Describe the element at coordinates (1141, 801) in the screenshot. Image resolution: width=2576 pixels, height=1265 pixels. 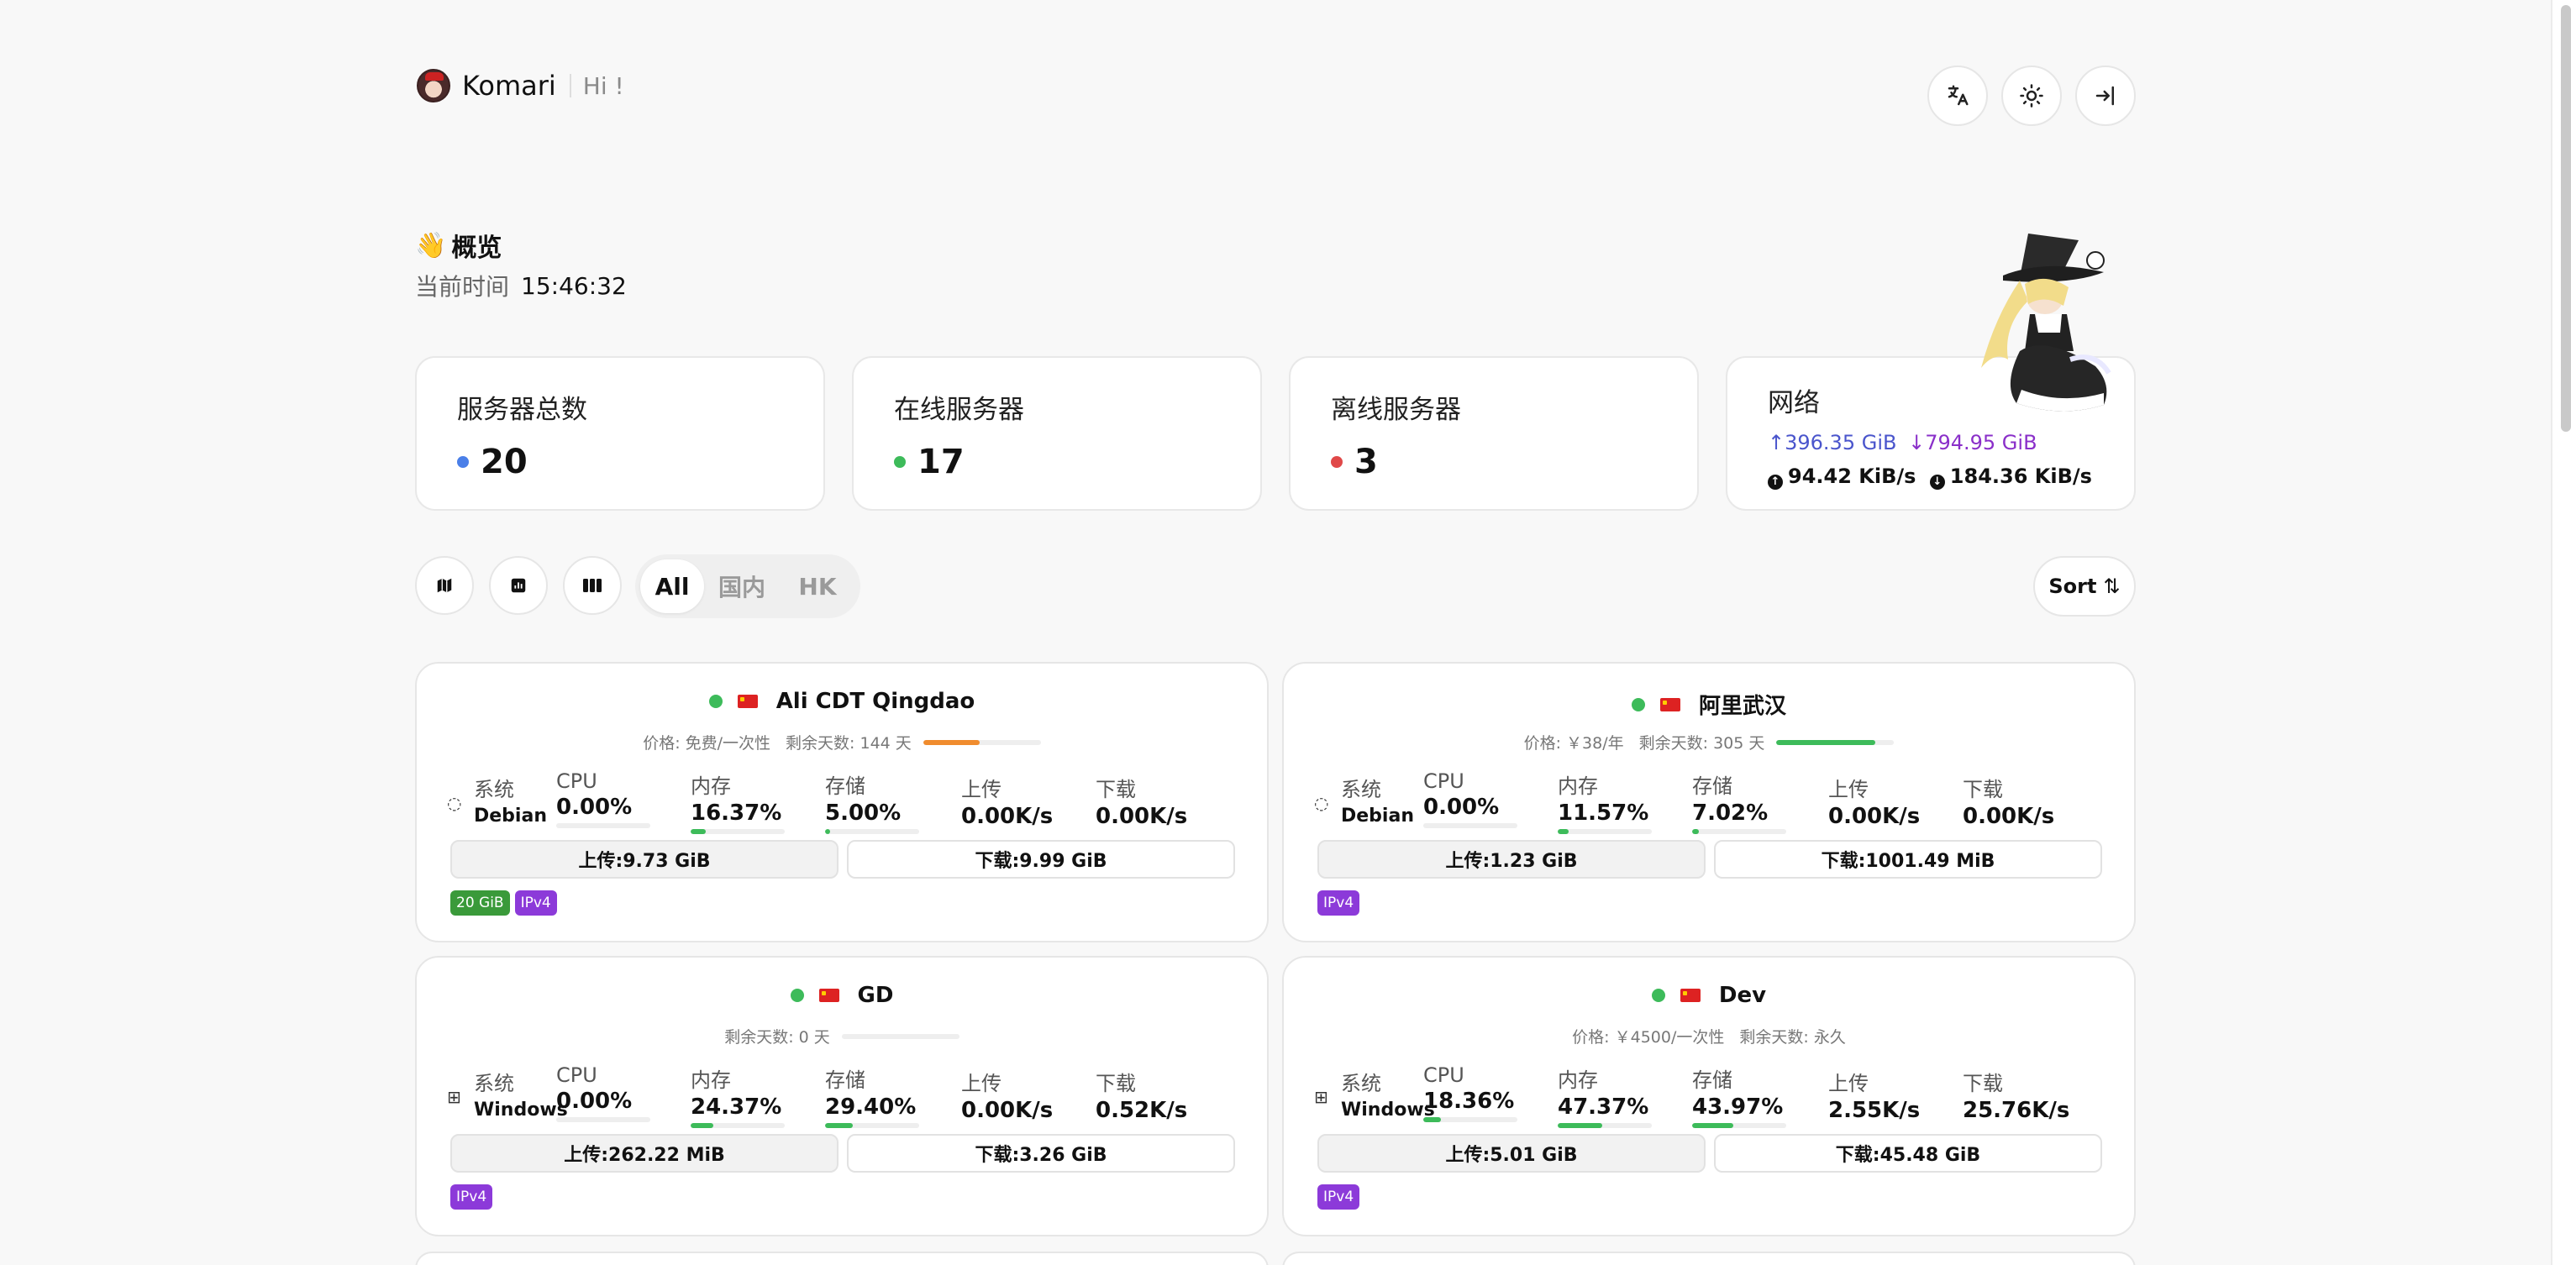
I see `metric-down: 下载 0.00K/s` at that location.